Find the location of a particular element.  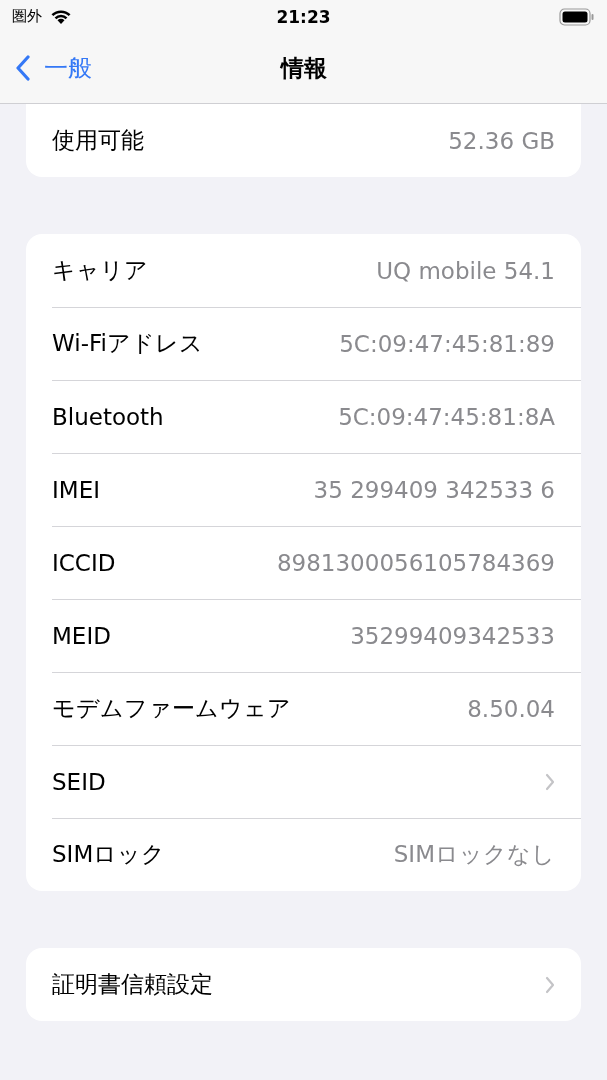

settings-row: IMEI 35 299409 342533 6 is located at coordinates (303, 489).